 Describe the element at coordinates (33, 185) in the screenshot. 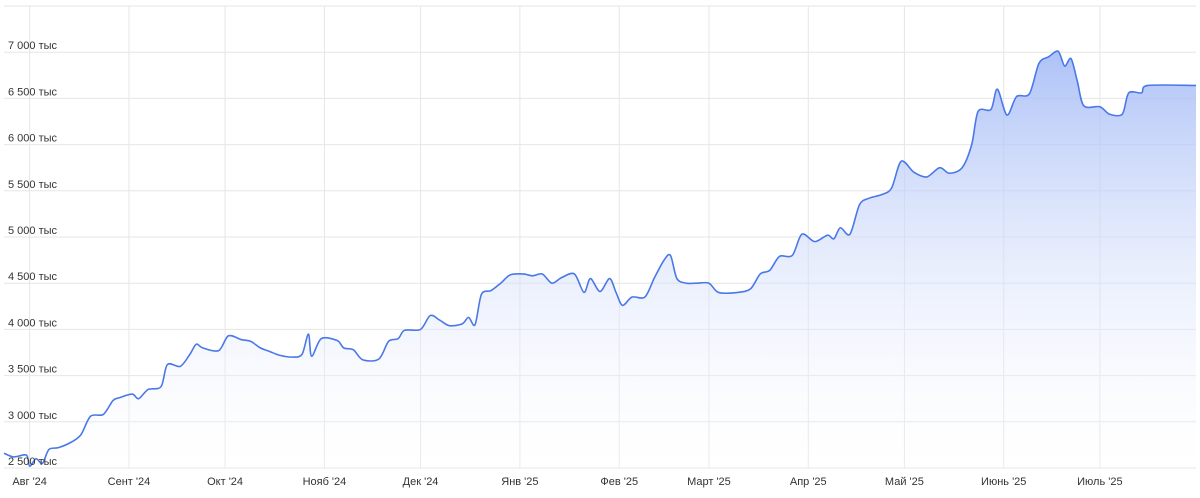

I see `y-tick-label: 5 500 тыс` at that location.